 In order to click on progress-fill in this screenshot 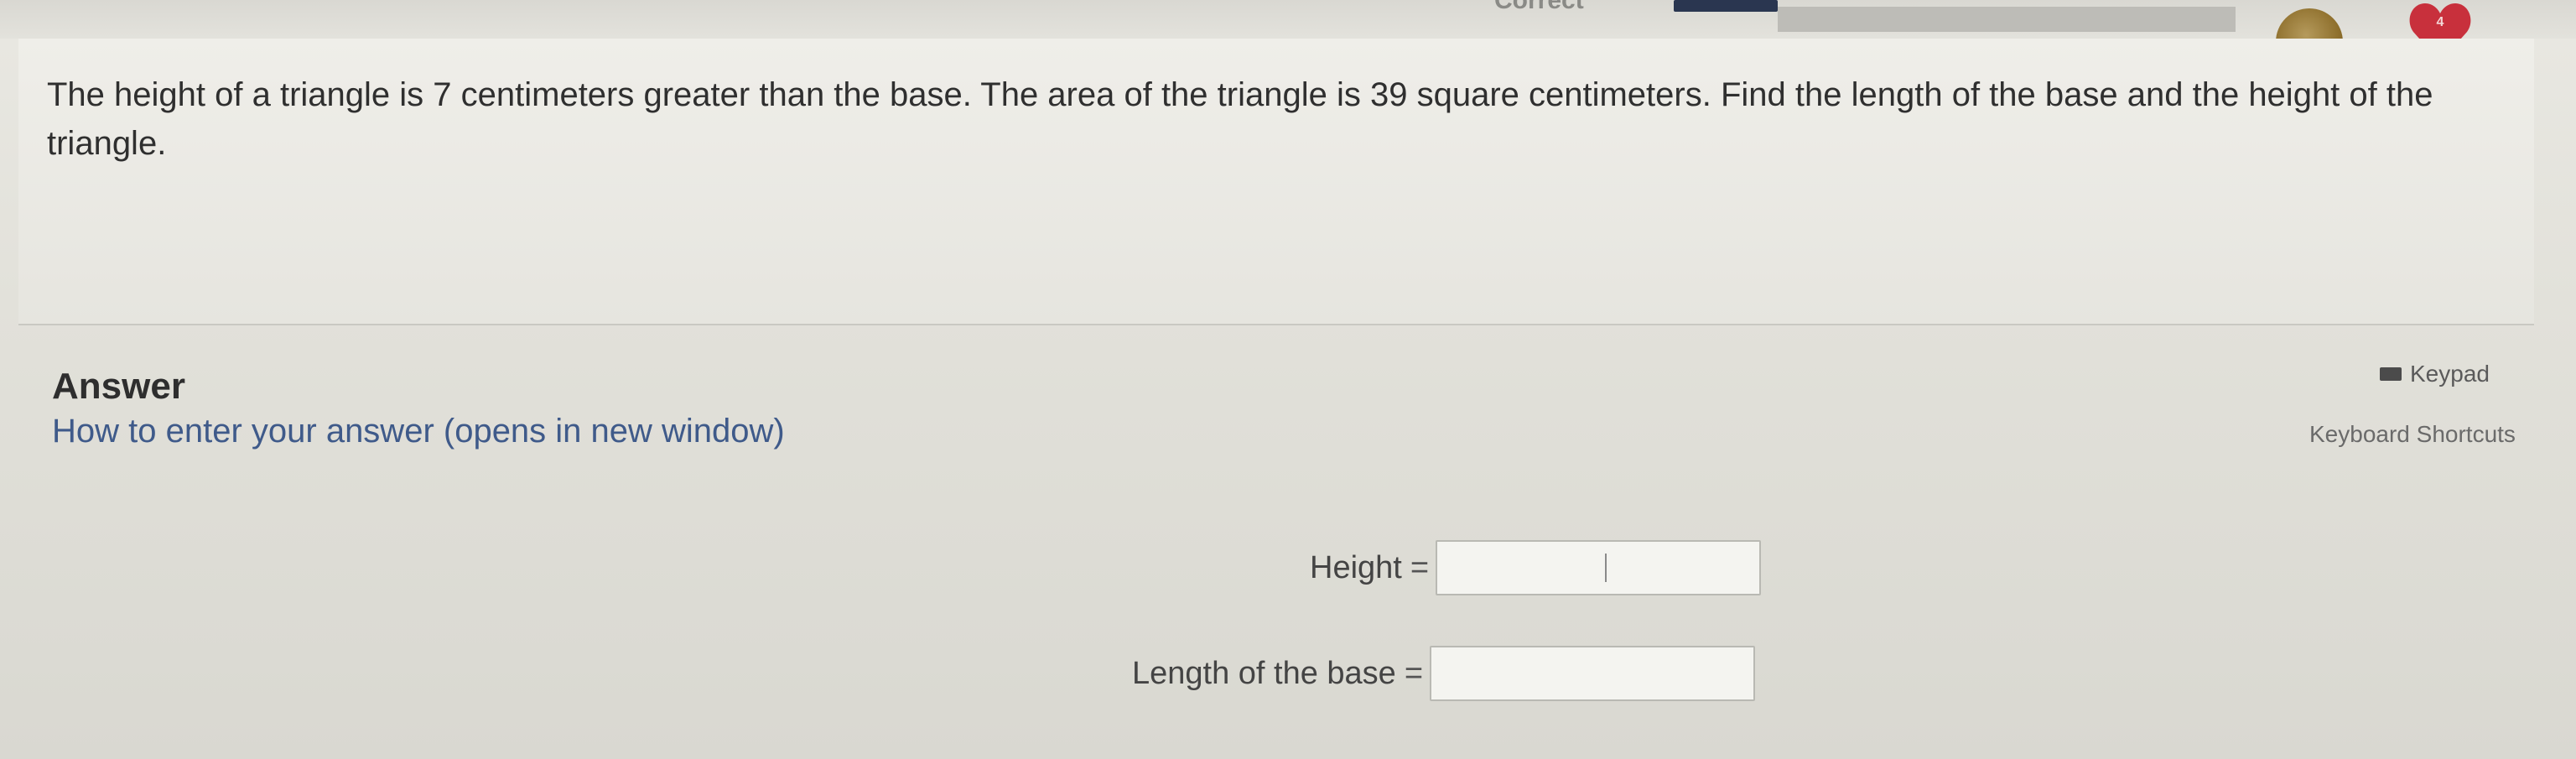, I will do `click(1726, 6)`.